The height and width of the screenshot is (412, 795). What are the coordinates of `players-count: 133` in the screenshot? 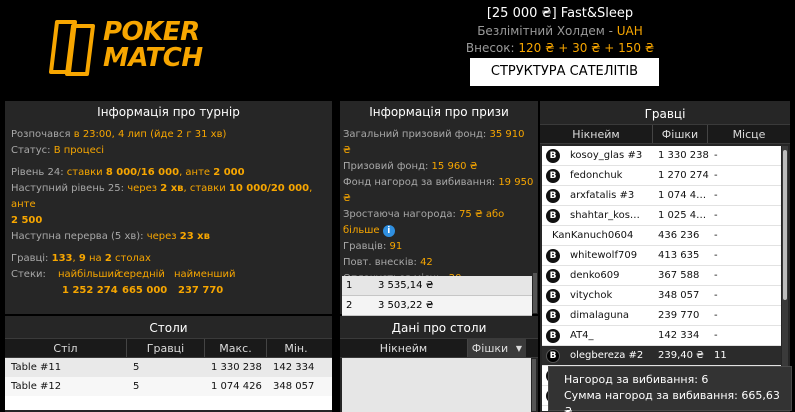 It's located at (62, 258).